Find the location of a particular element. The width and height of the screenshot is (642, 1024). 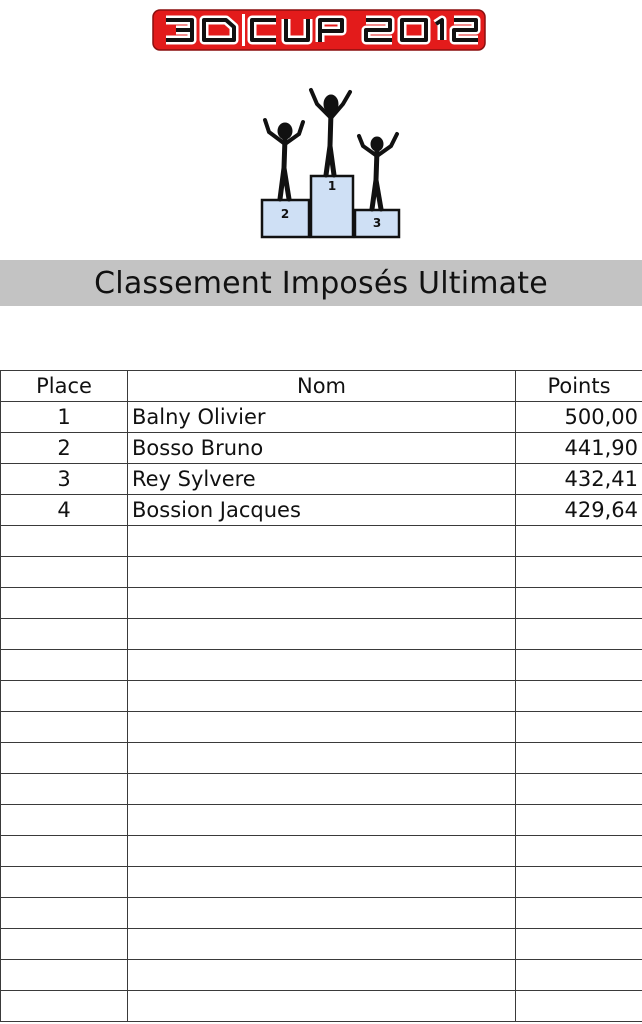

table-row: 3 Rey Sylvere 432,41 is located at coordinates (321, 479).